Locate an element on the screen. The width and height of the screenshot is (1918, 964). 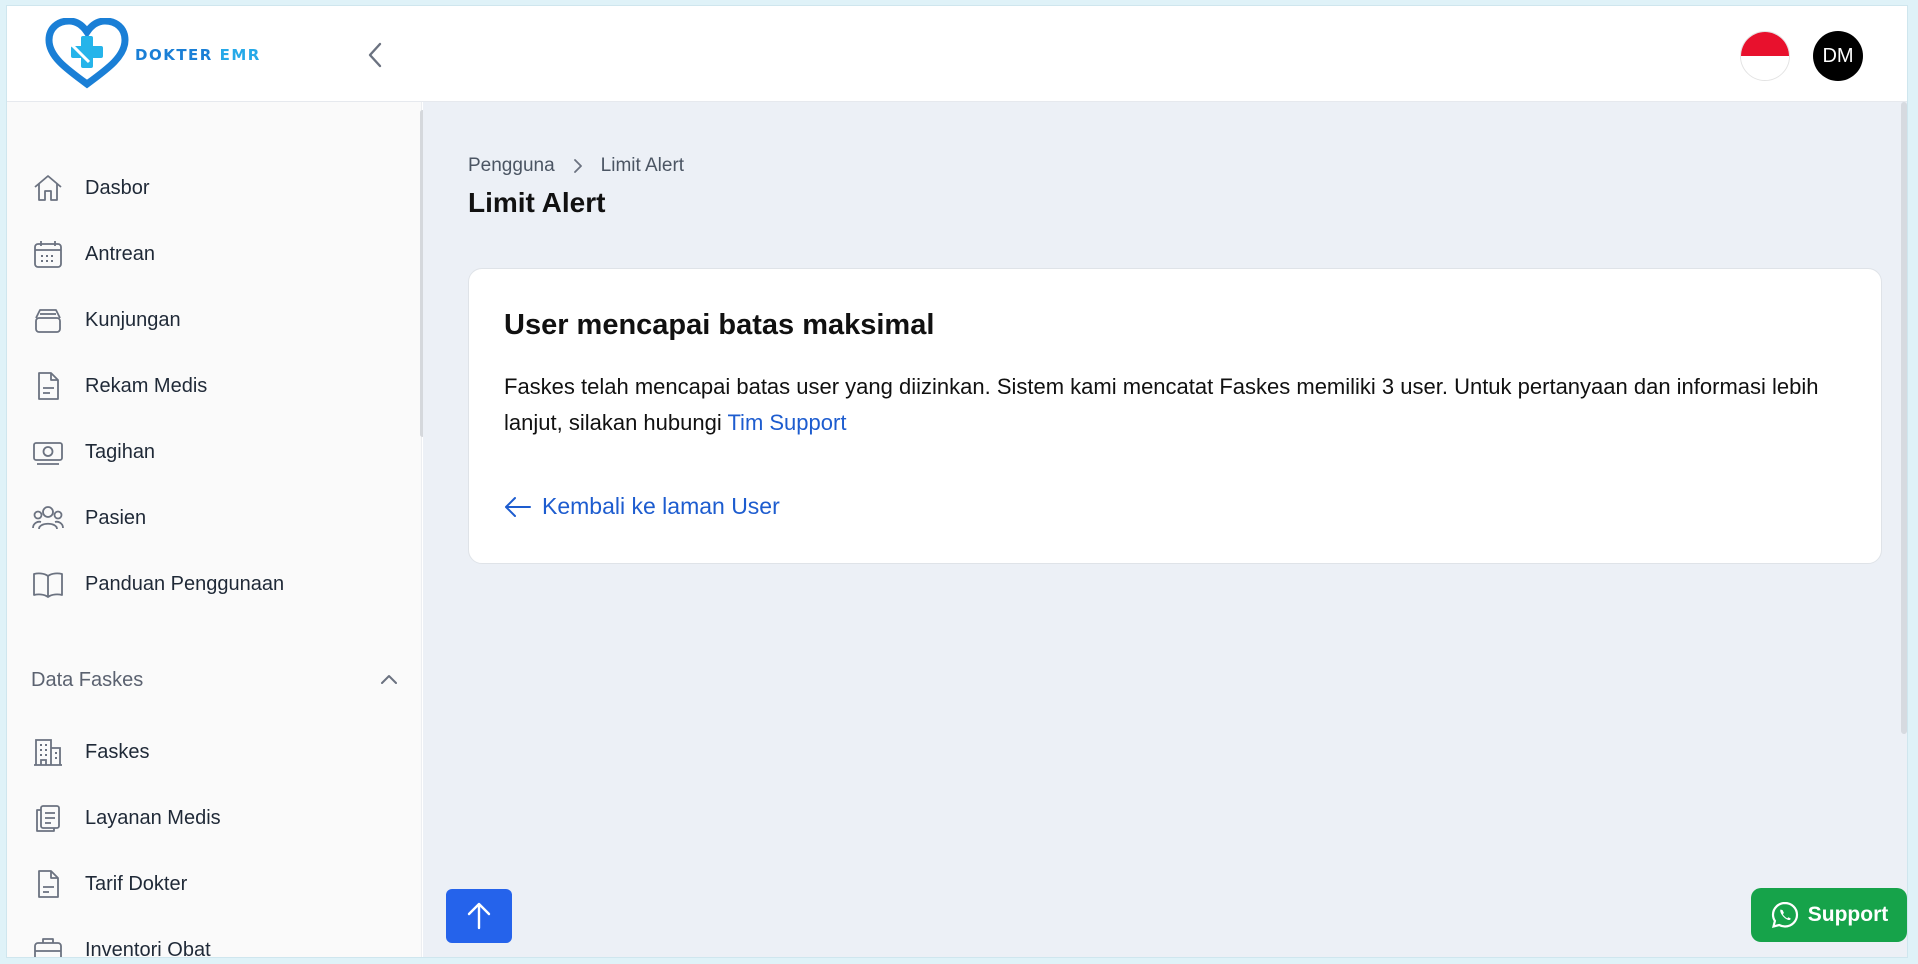
sidebar-item-kunjungan: Kunjungan is located at coordinates (106, 320).